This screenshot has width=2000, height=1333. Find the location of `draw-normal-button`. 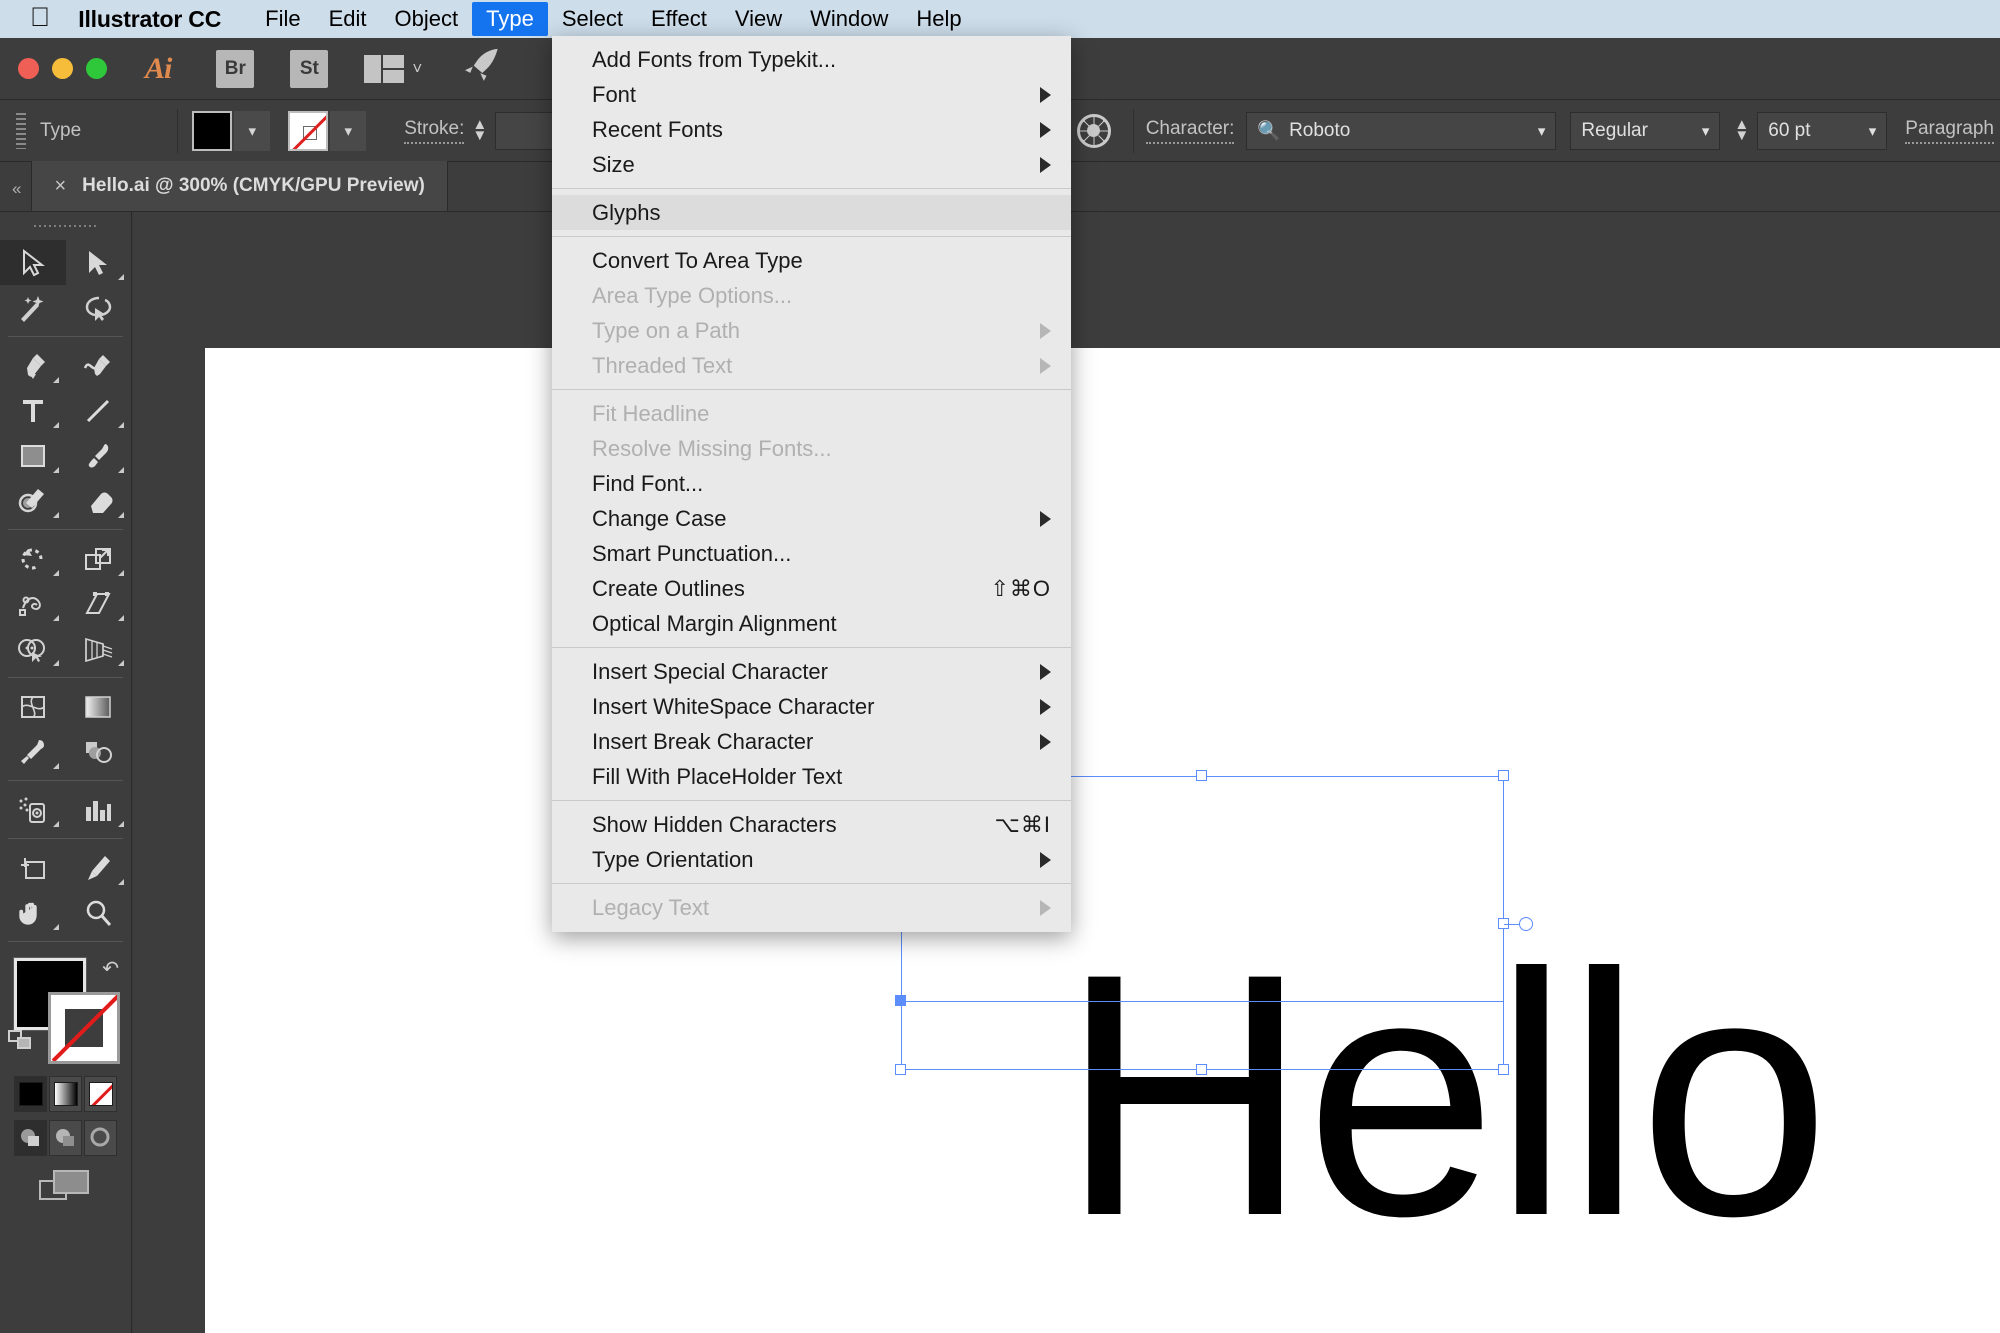

draw-normal-button is located at coordinates (30, 1138).